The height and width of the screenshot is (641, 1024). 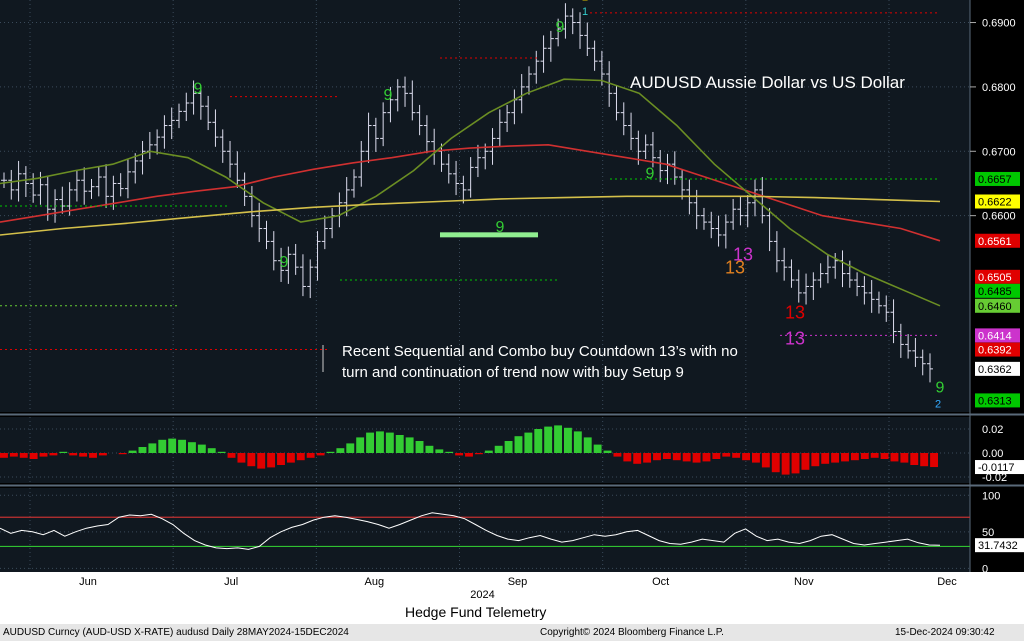 I want to click on value-tag-label: 0.6392, so click(x=995, y=351).